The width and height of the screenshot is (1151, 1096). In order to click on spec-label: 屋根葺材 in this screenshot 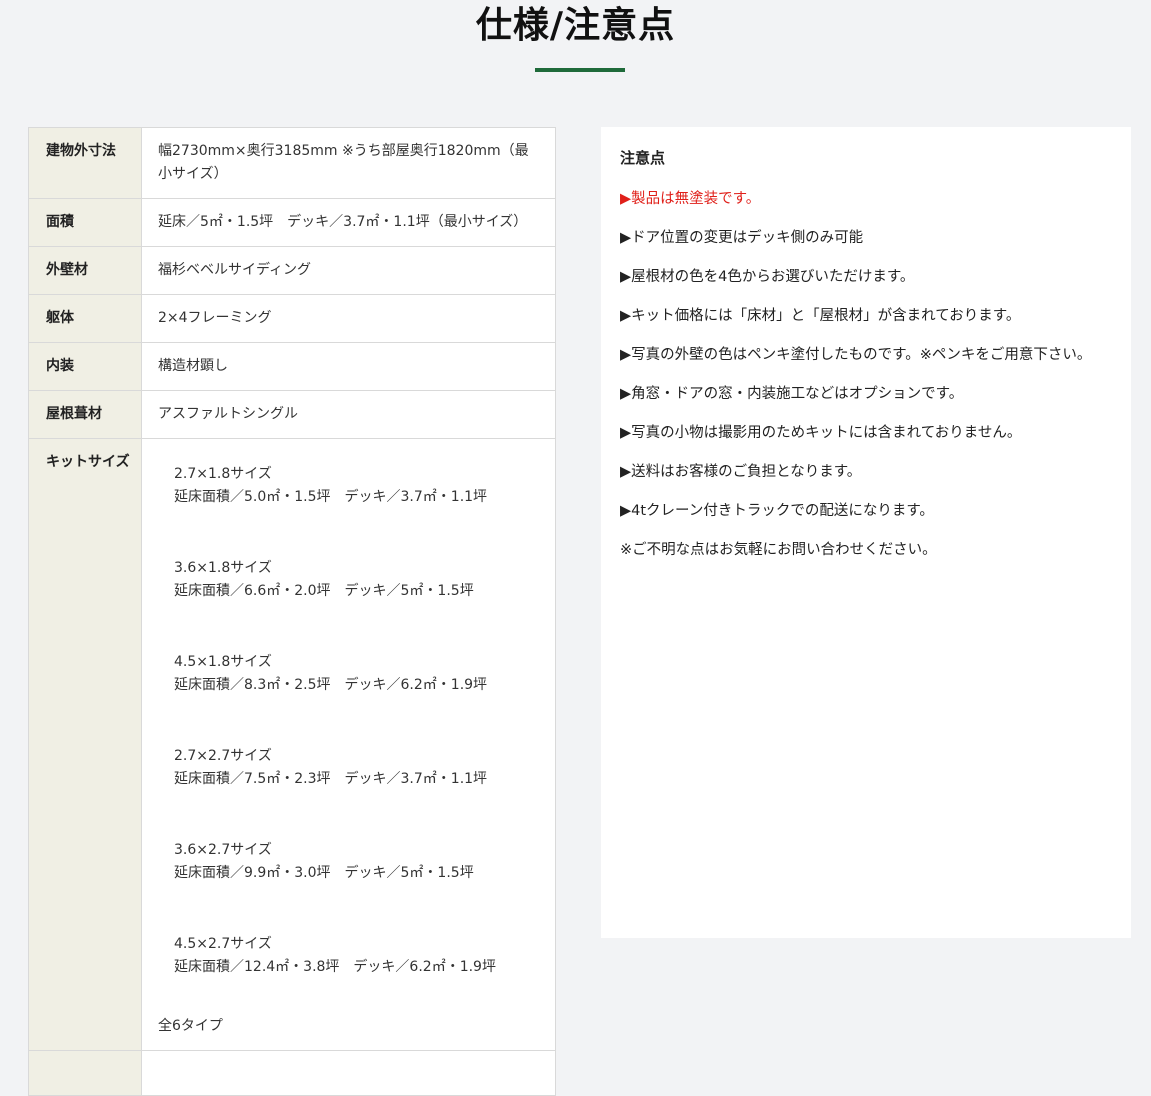, I will do `click(74, 414)`.